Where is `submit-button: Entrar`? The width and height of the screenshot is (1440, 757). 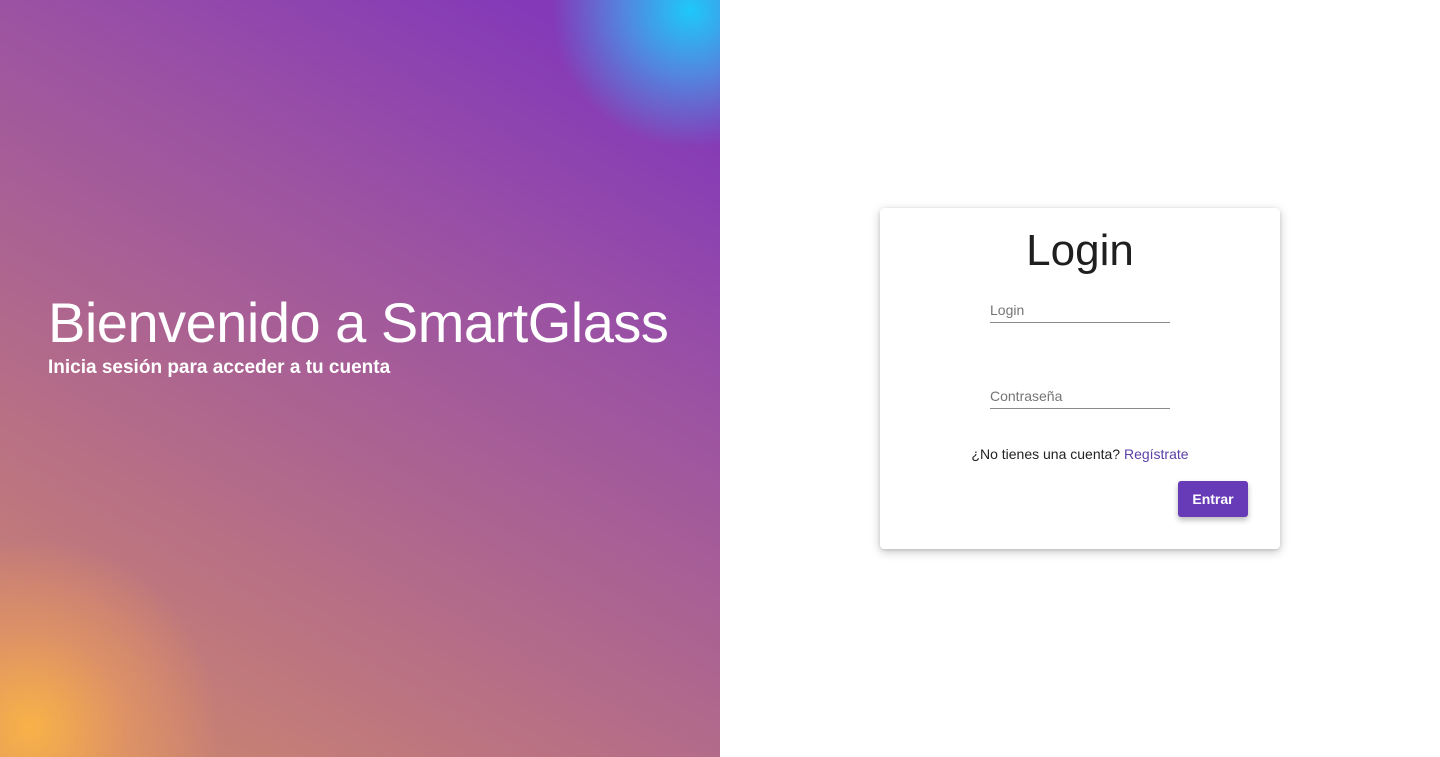
submit-button: Entrar is located at coordinates (1213, 499).